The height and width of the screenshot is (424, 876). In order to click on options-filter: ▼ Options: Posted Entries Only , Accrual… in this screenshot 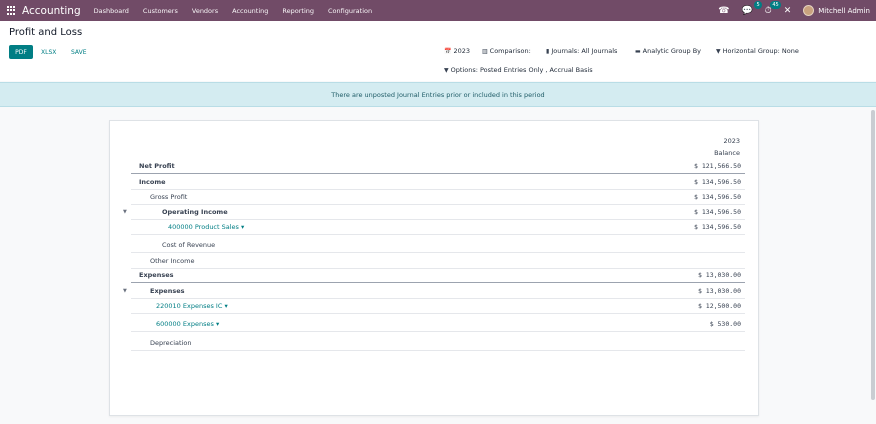, I will do `click(518, 70)`.